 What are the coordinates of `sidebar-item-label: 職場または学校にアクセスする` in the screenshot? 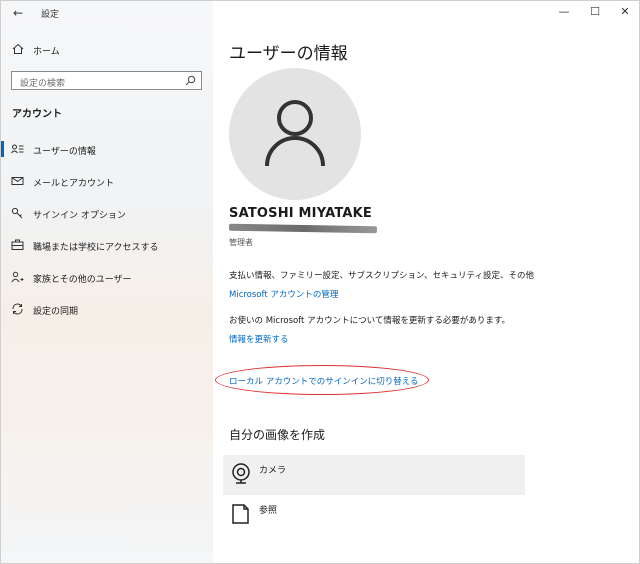 It's located at (96, 248).